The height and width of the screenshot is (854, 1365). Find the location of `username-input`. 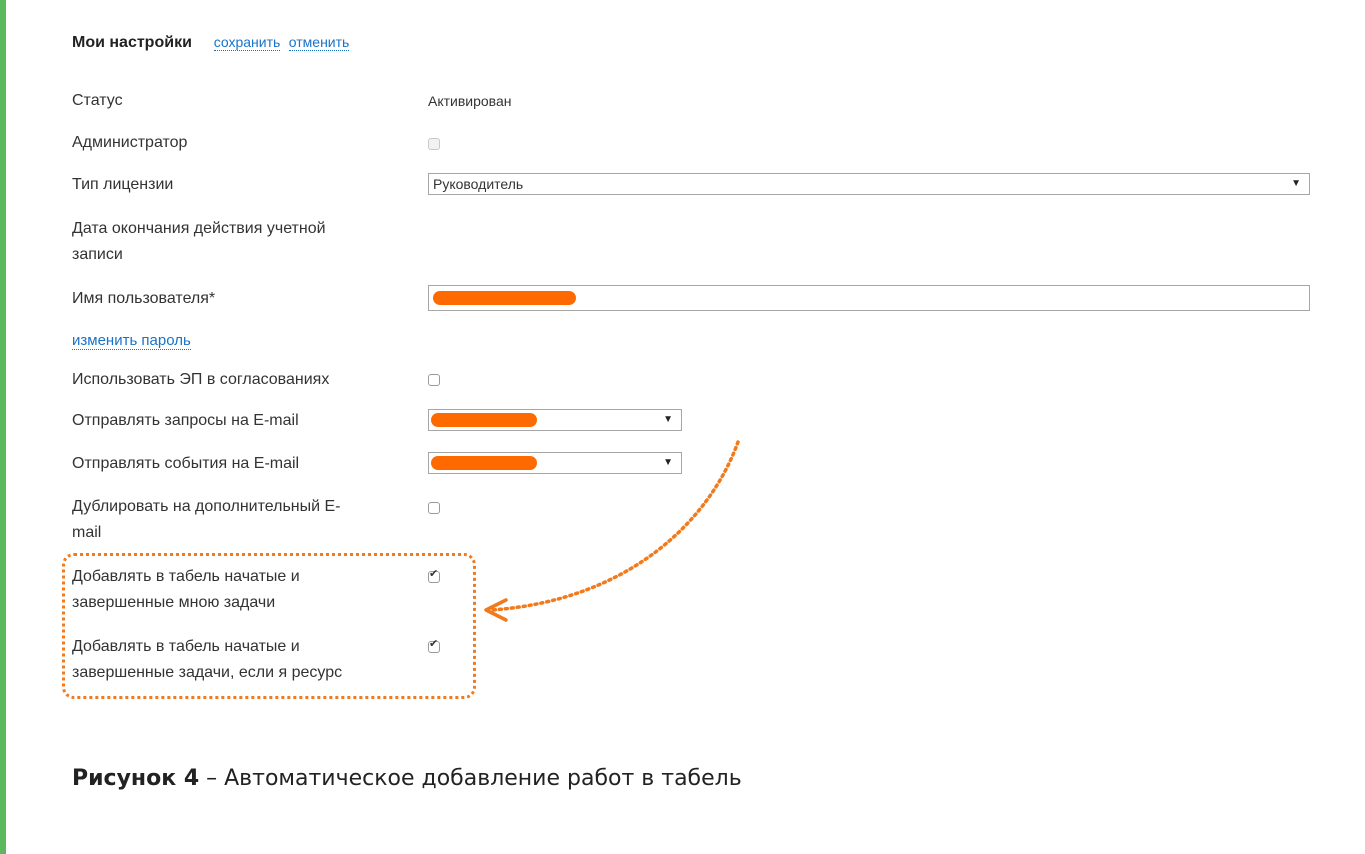

username-input is located at coordinates (869, 298).